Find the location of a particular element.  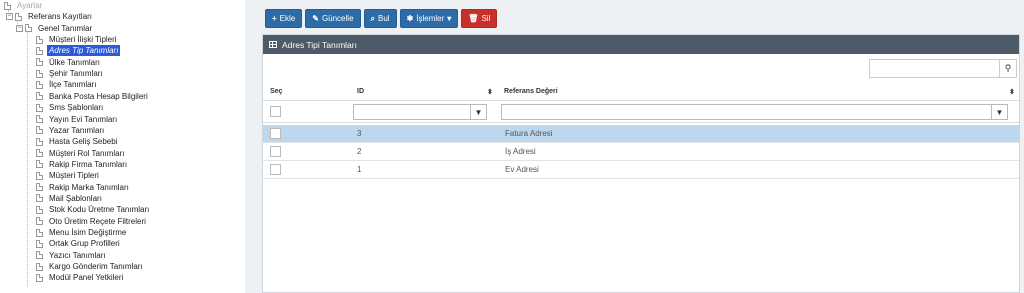

tree-item: Ülke Tanımları is located at coordinates (69, 62).